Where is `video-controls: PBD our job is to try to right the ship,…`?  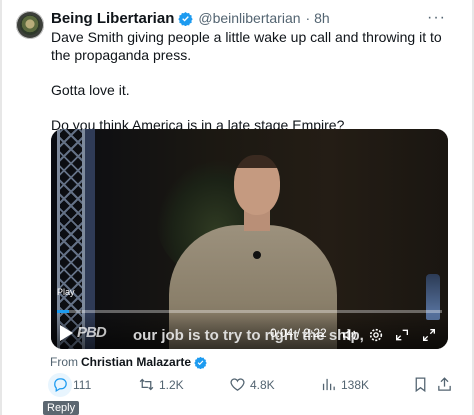 video-controls: PBD our job is to try to right the ship,… is located at coordinates (249, 331).